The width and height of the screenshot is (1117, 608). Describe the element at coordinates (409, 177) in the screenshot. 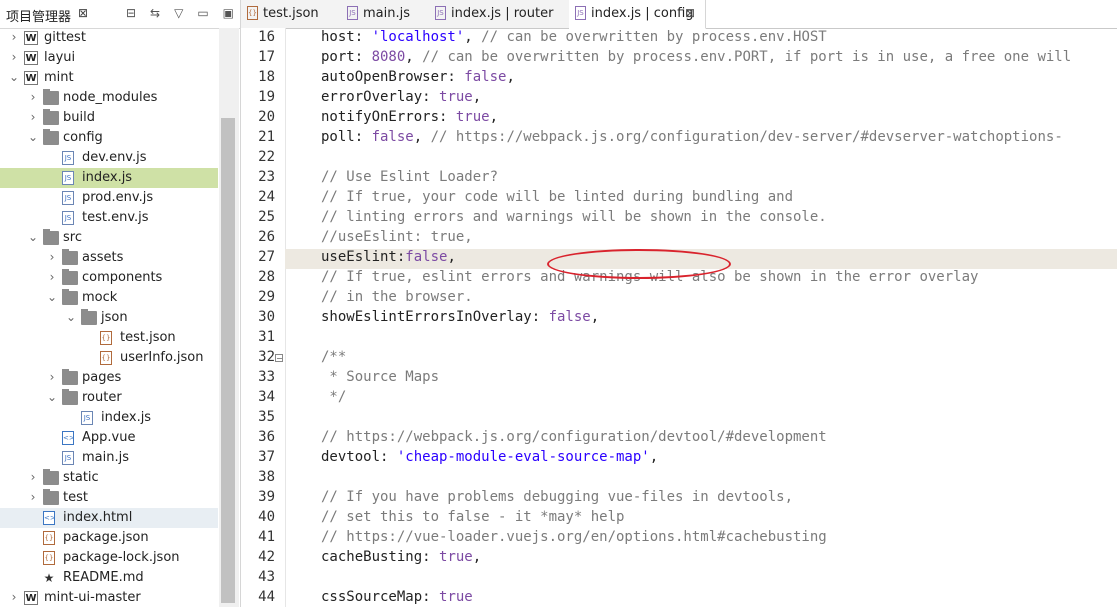

I see `code-line: // Use Eslint Loader?` at that location.